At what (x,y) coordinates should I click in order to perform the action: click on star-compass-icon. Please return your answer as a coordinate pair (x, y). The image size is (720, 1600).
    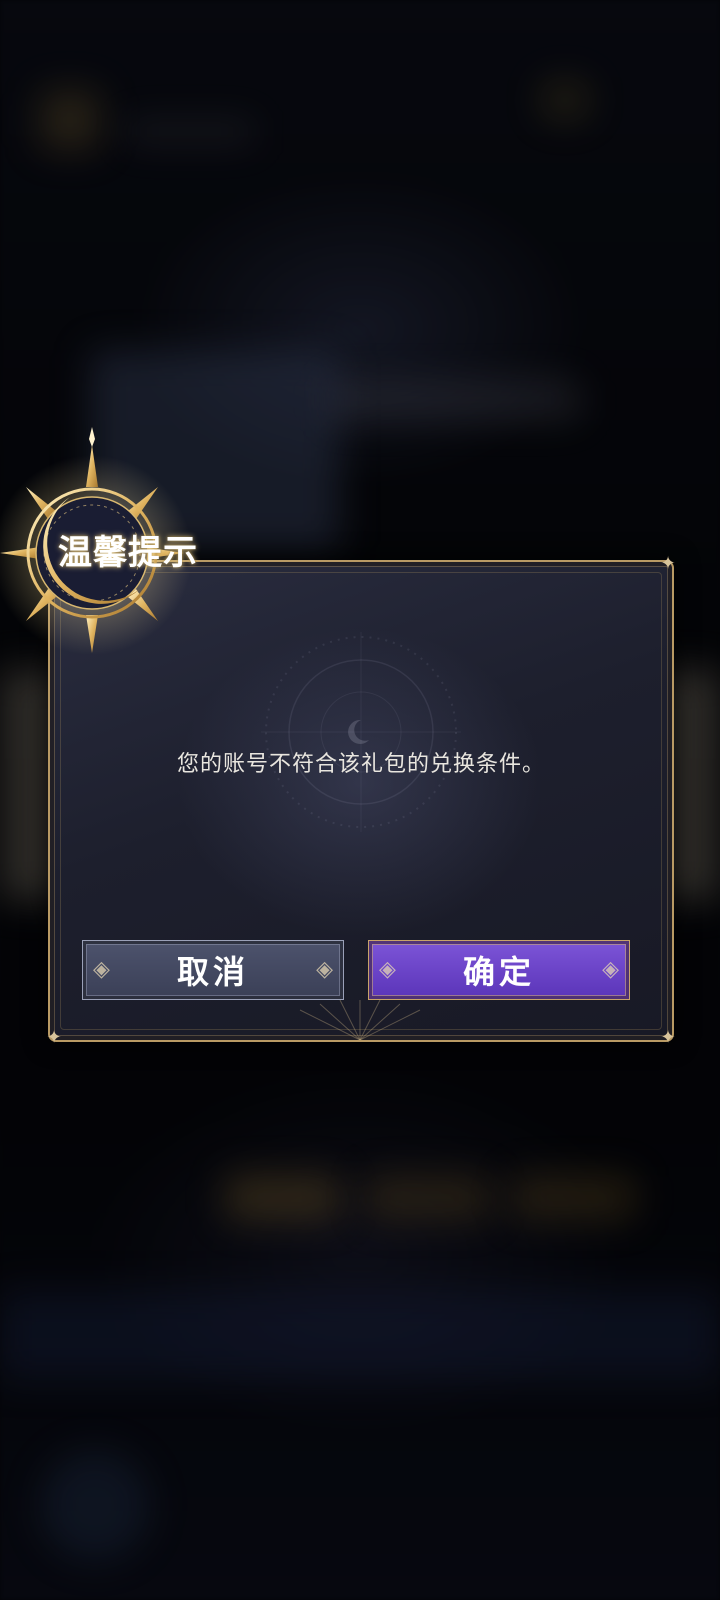
    Looking at the image, I should click on (361, 732).